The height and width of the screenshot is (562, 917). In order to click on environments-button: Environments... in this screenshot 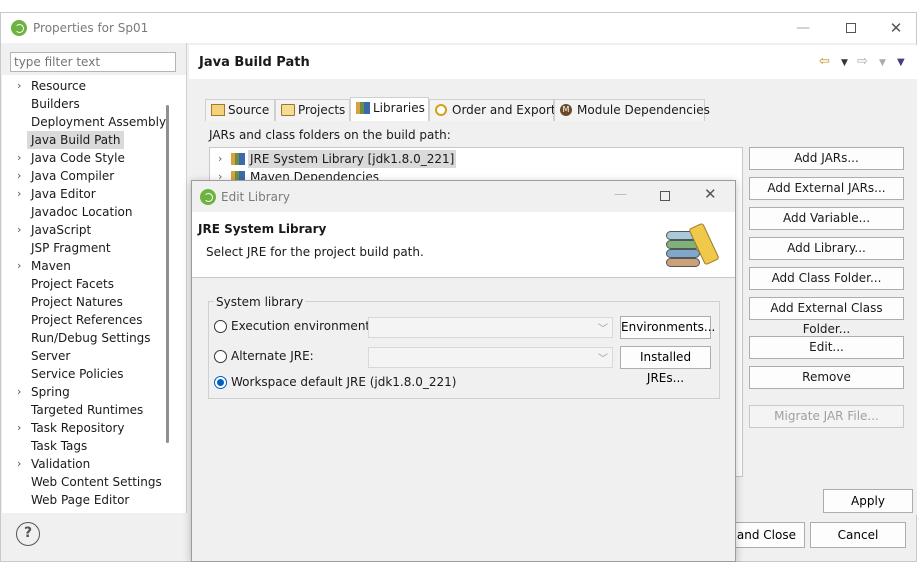, I will do `click(667, 327)`.